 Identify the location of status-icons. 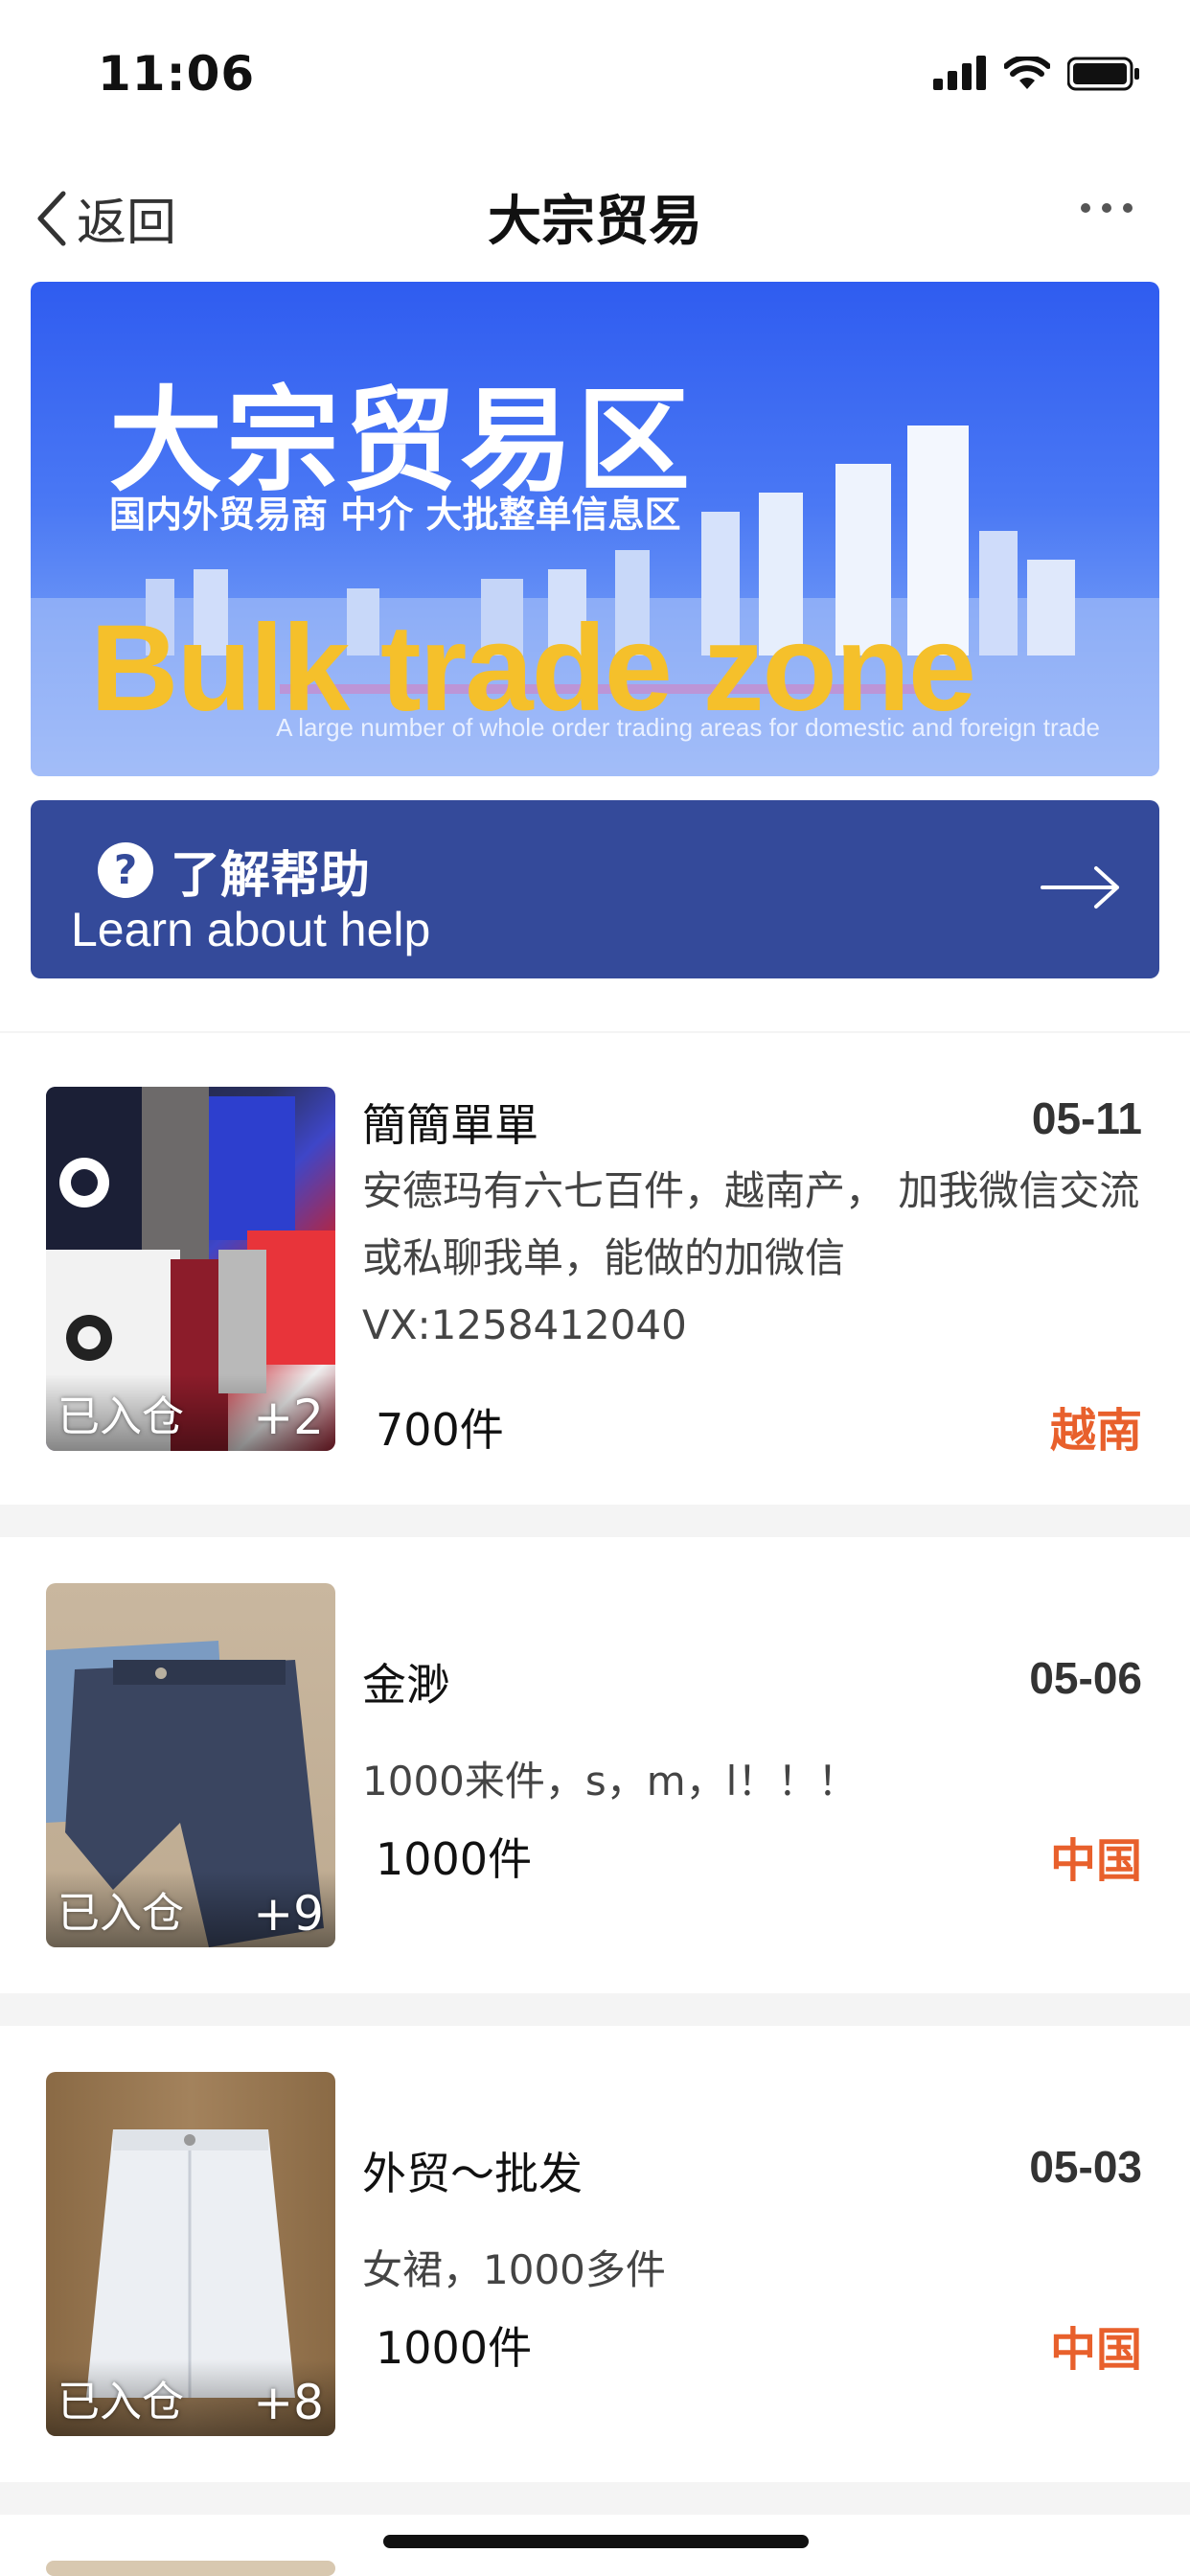
(1037, 74).